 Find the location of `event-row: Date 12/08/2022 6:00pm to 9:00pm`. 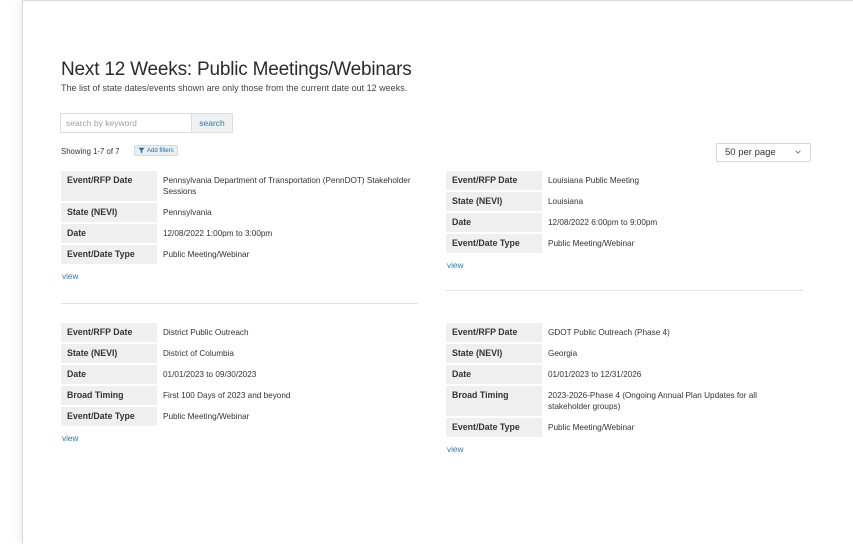

event-row: Date 12/08/2022 6:00pm to 9:00pm is located at coordinates (625, 222).